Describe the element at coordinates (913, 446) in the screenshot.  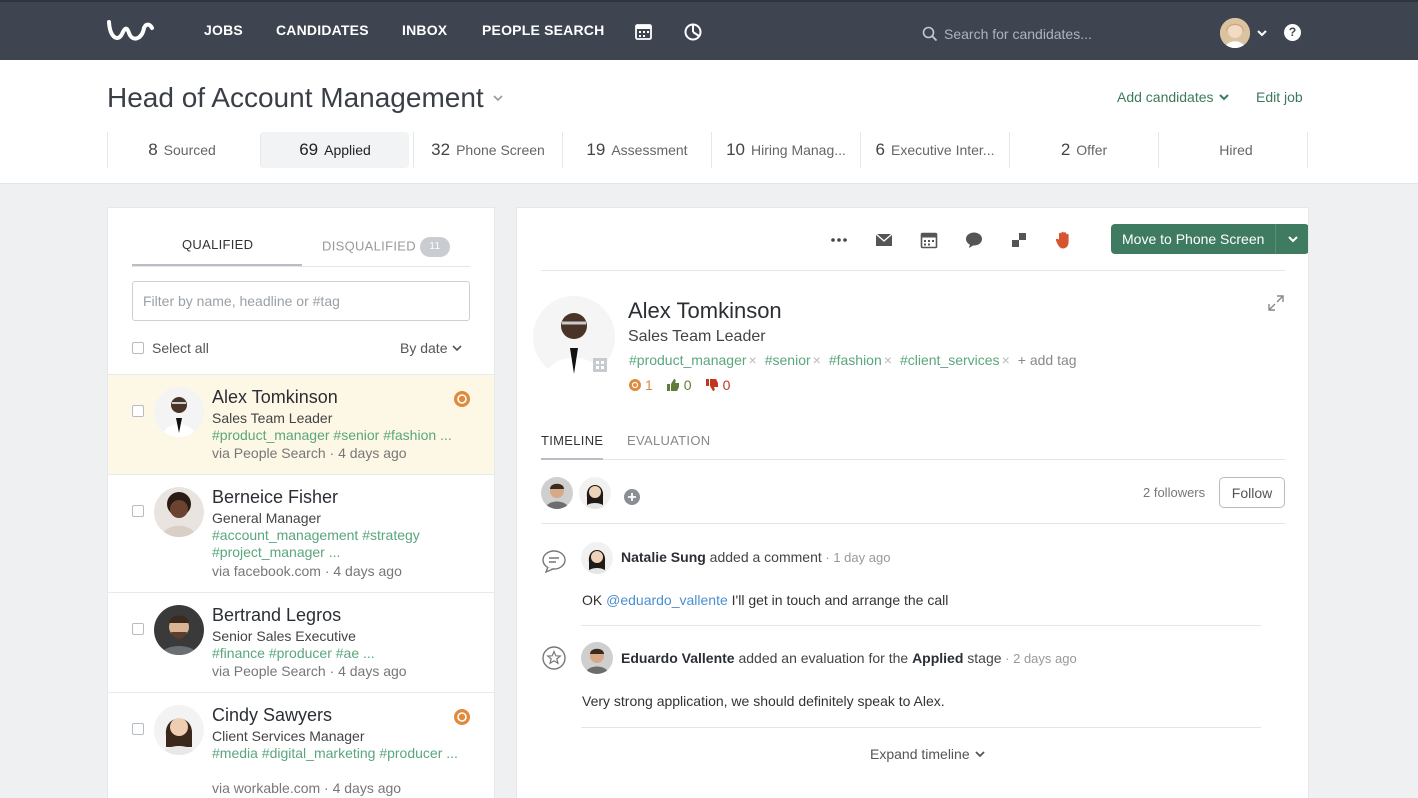
I see `profile-tabs: TIMELINE EVALUATION` at that location.